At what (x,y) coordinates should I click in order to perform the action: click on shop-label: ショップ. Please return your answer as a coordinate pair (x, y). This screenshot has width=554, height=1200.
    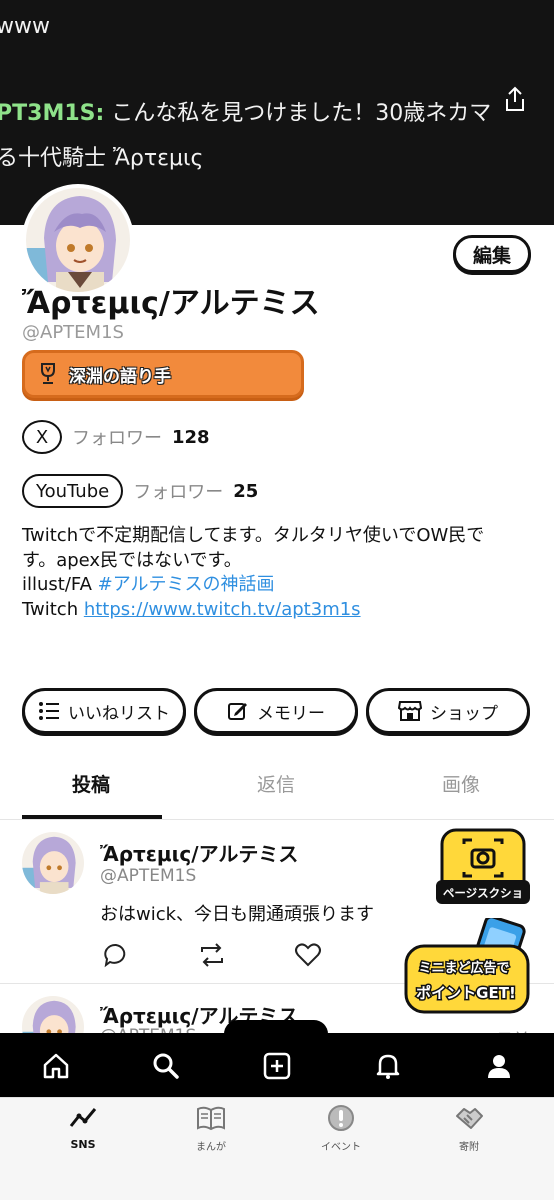
    Looking at the image, I should click on (464, 713).